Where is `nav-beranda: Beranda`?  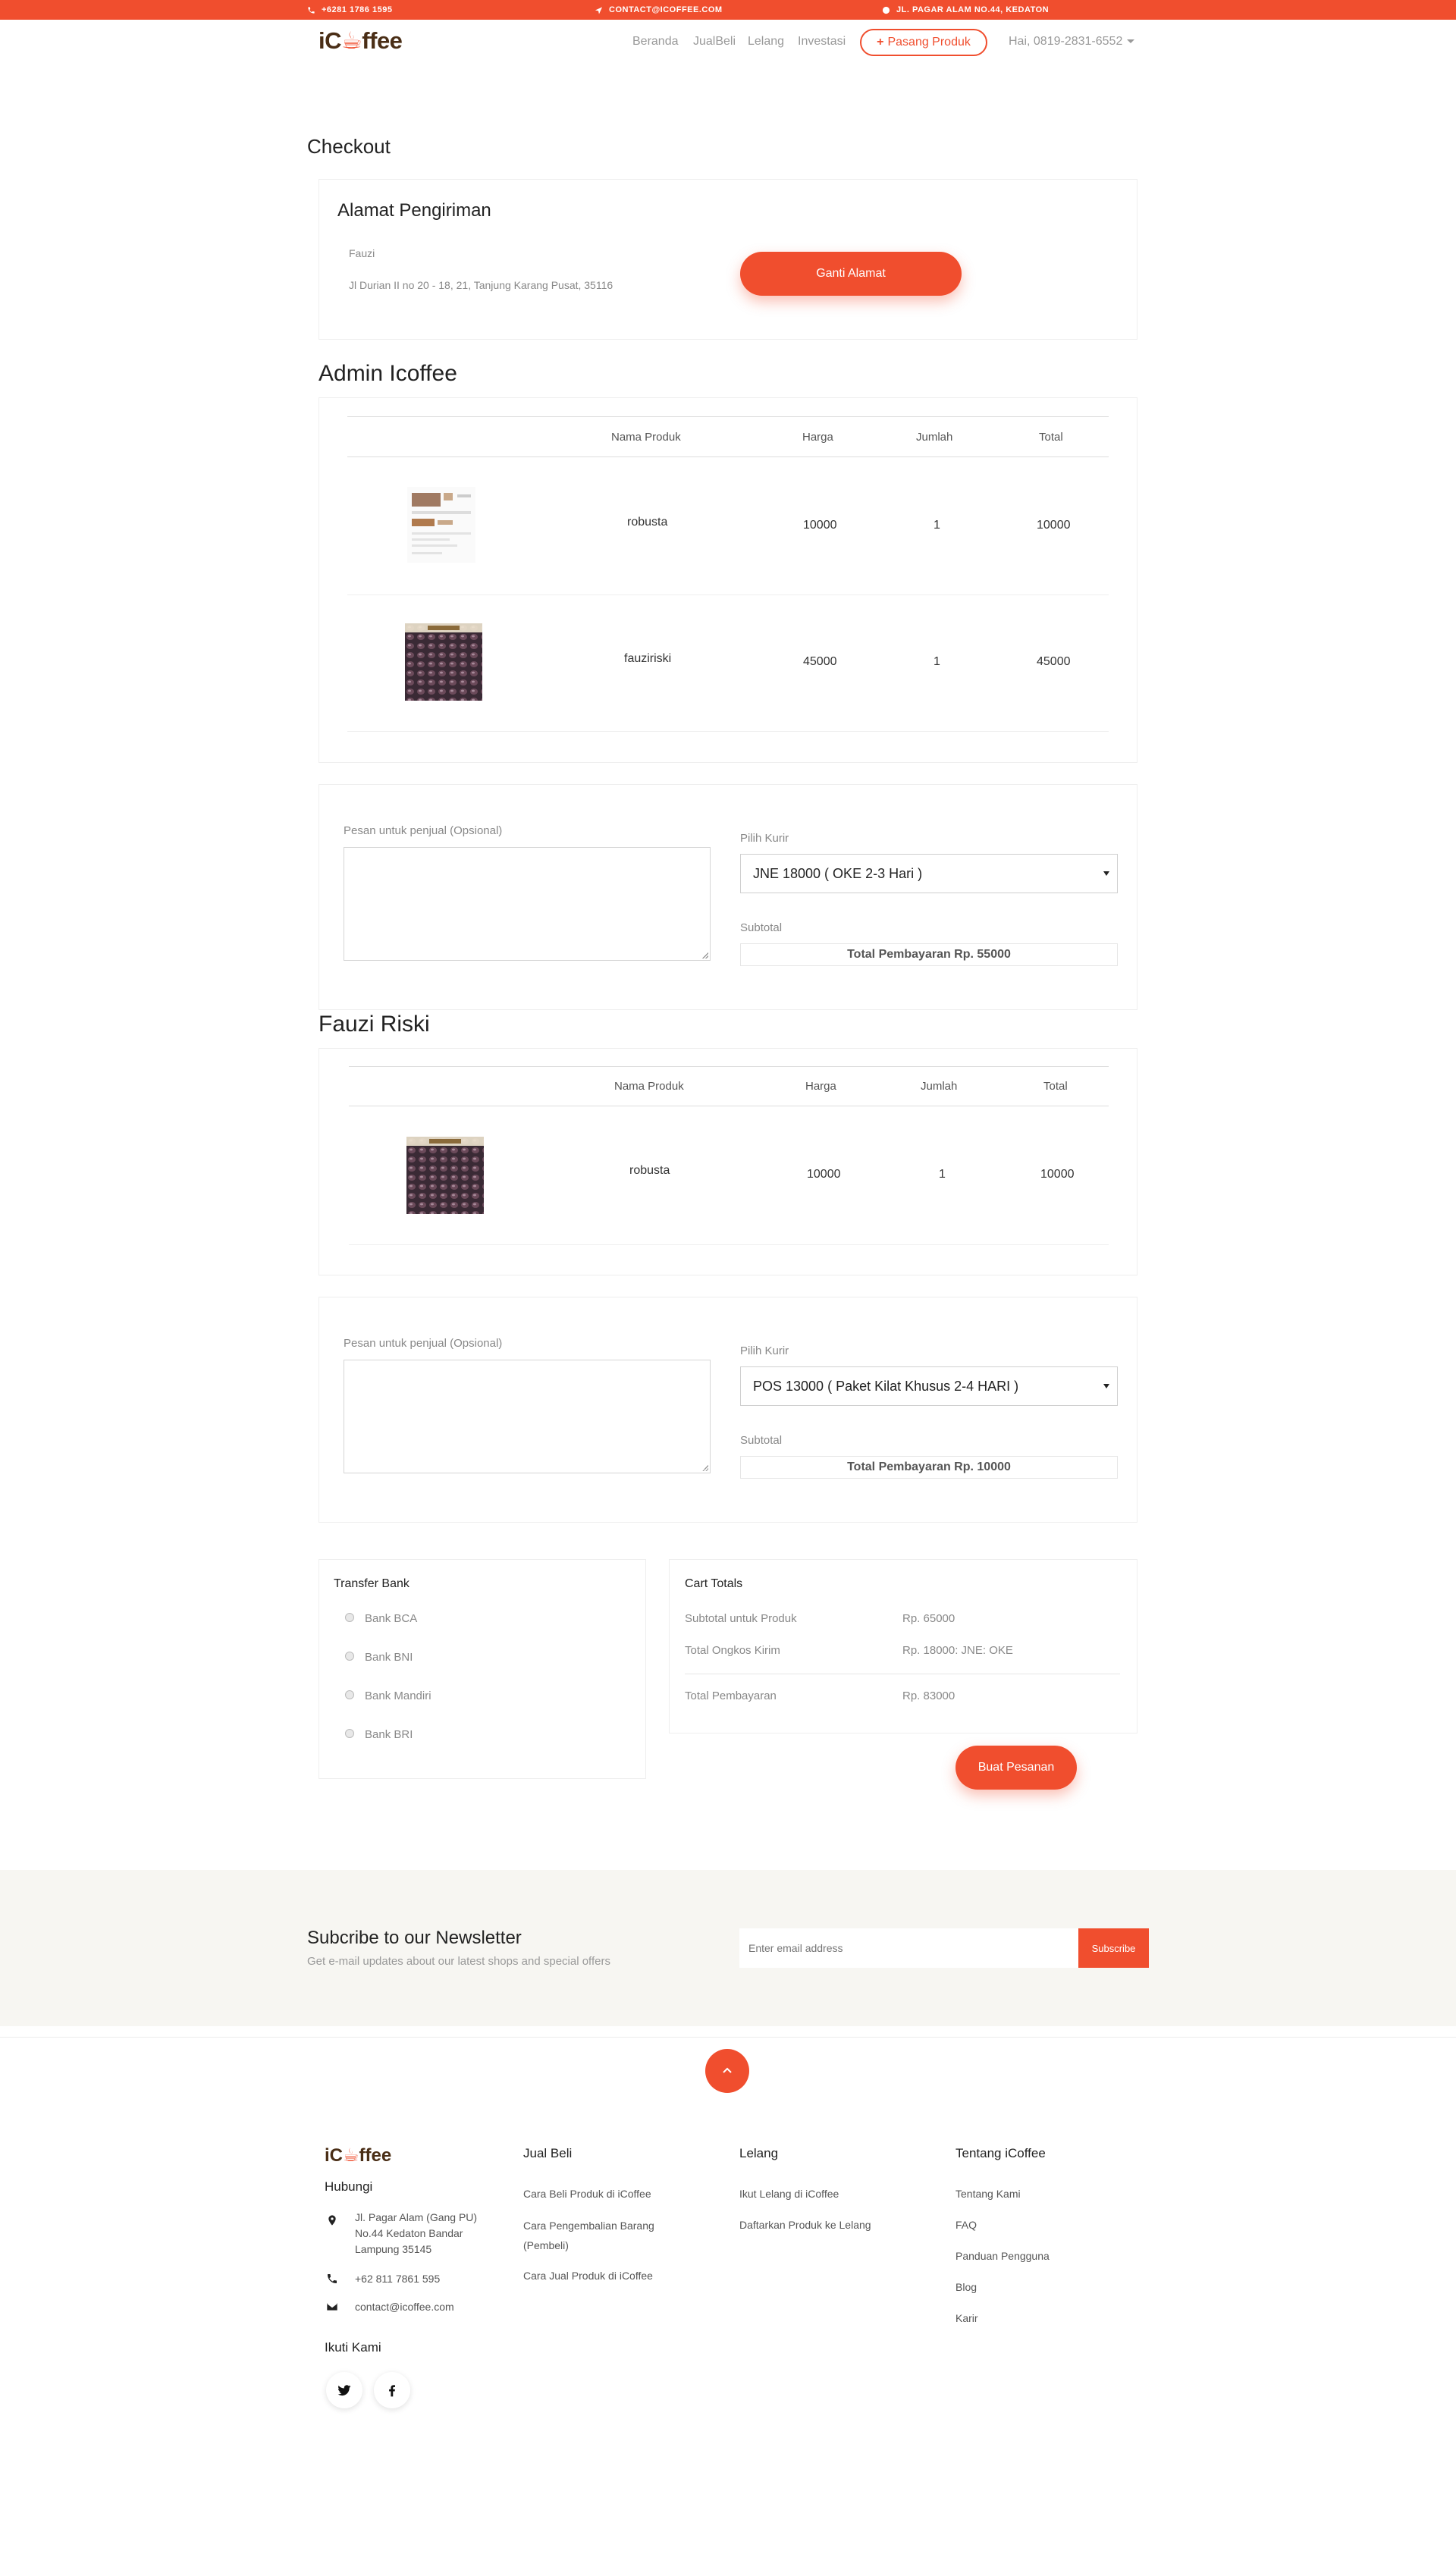 nav-beranda: Beranda is located at coordinates (655, 42).